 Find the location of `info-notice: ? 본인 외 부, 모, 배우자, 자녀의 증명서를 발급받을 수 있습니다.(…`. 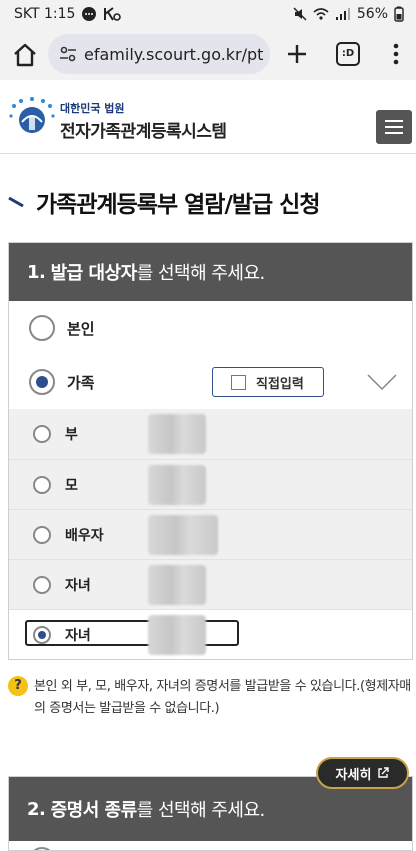

info-notice: ? 본인 외 부, 모, 배우자, 자녀의 증명서를 발급받을 수 있습니다.(… is located at coordinates (210, 698).